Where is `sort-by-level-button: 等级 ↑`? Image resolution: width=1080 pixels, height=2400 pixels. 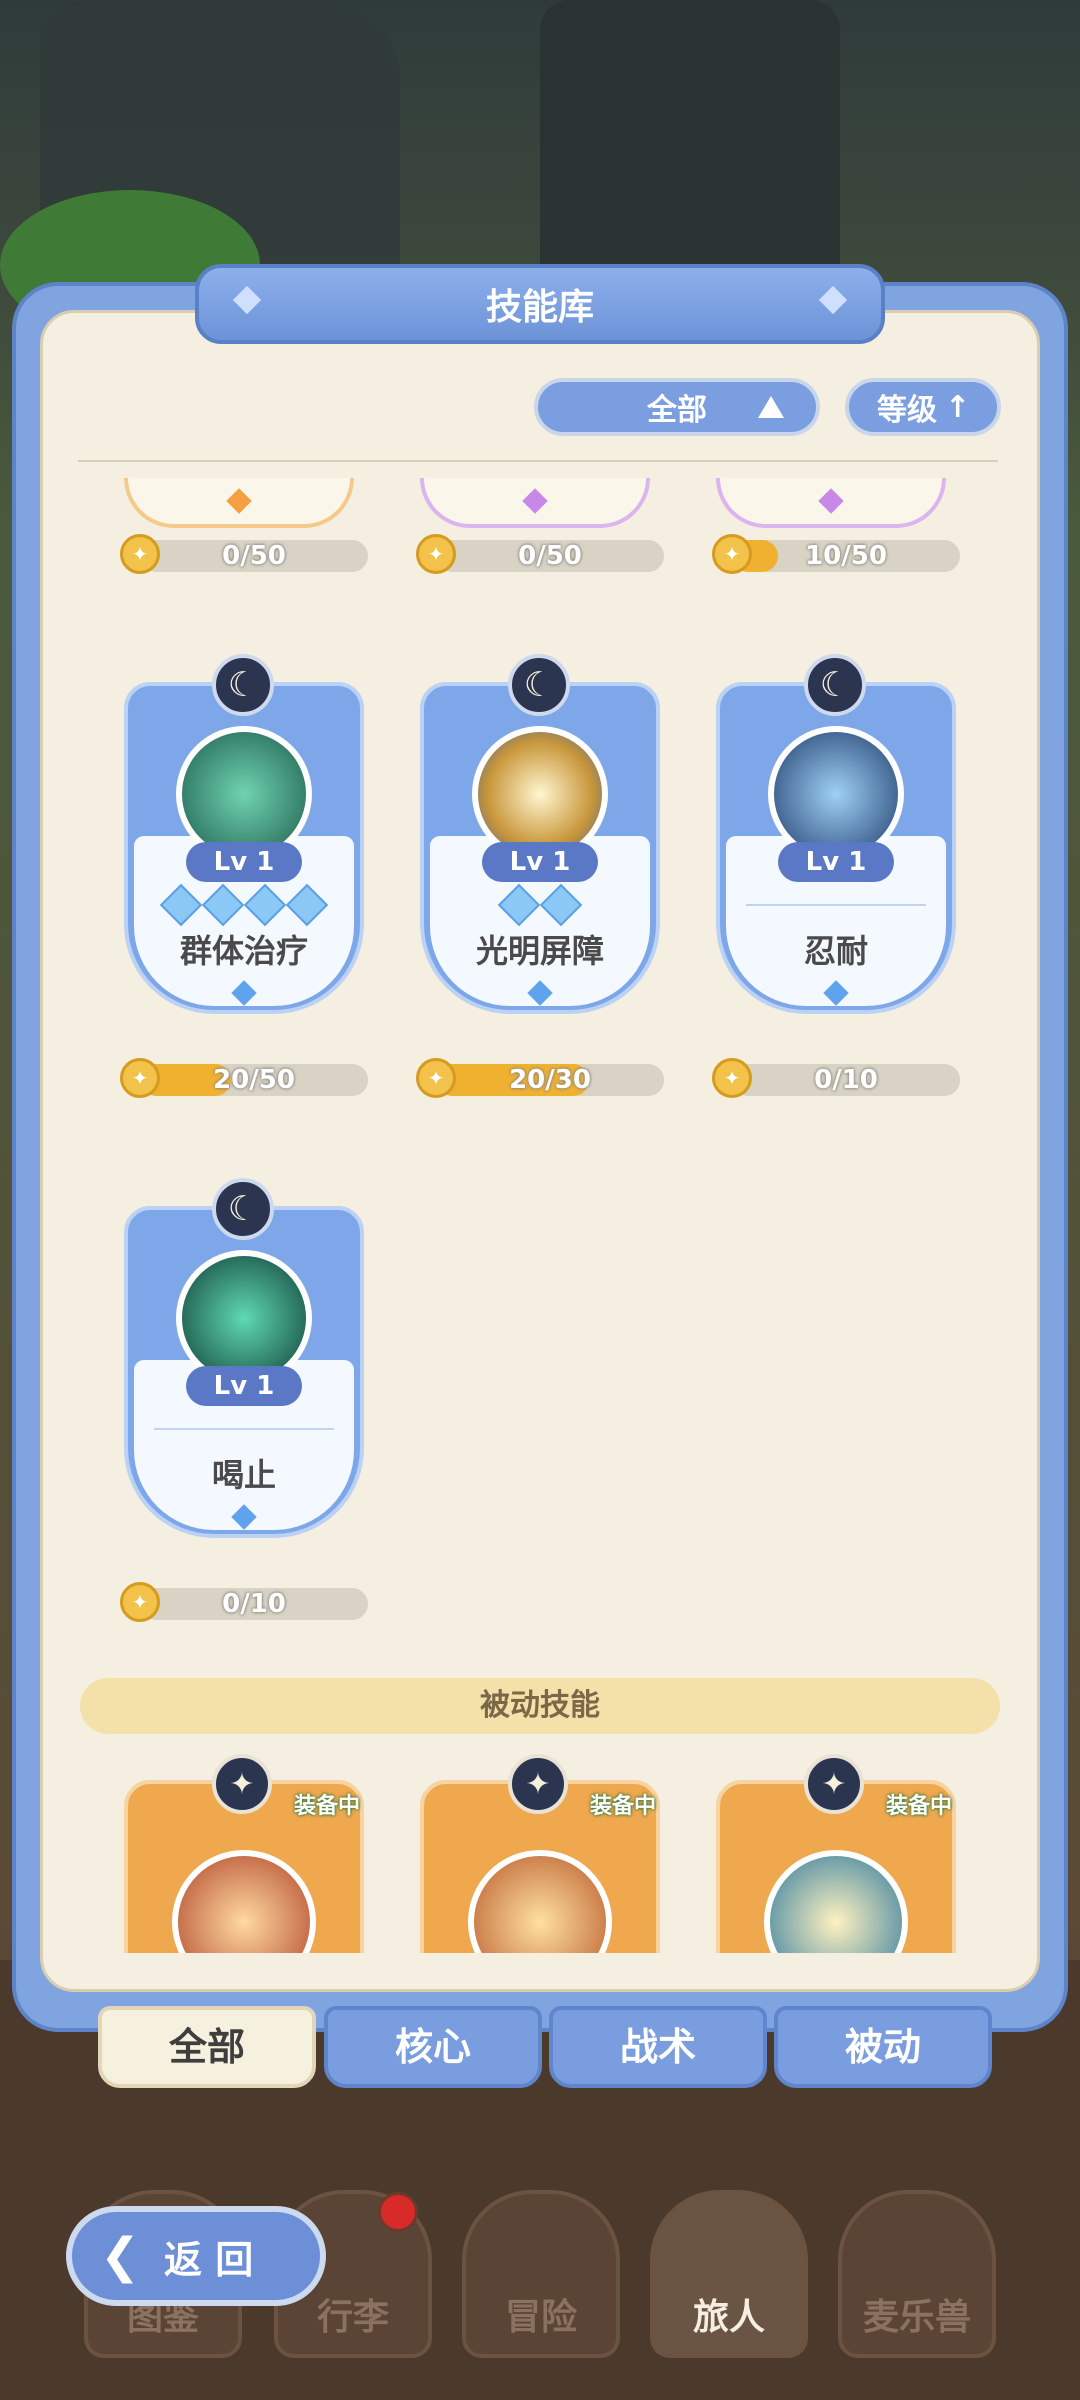 sort-by-level-button: 等级 ↑ is located at coordinates (923, 407).